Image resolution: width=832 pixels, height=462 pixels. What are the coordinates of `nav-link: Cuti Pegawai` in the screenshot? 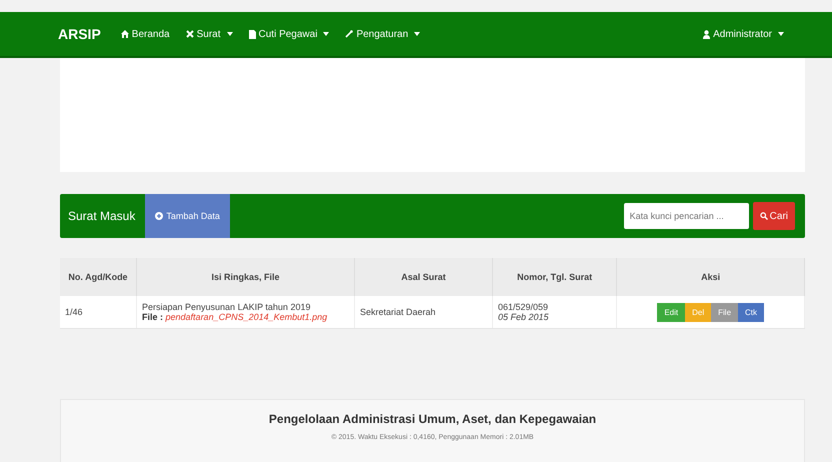 It's located at (289, 34).